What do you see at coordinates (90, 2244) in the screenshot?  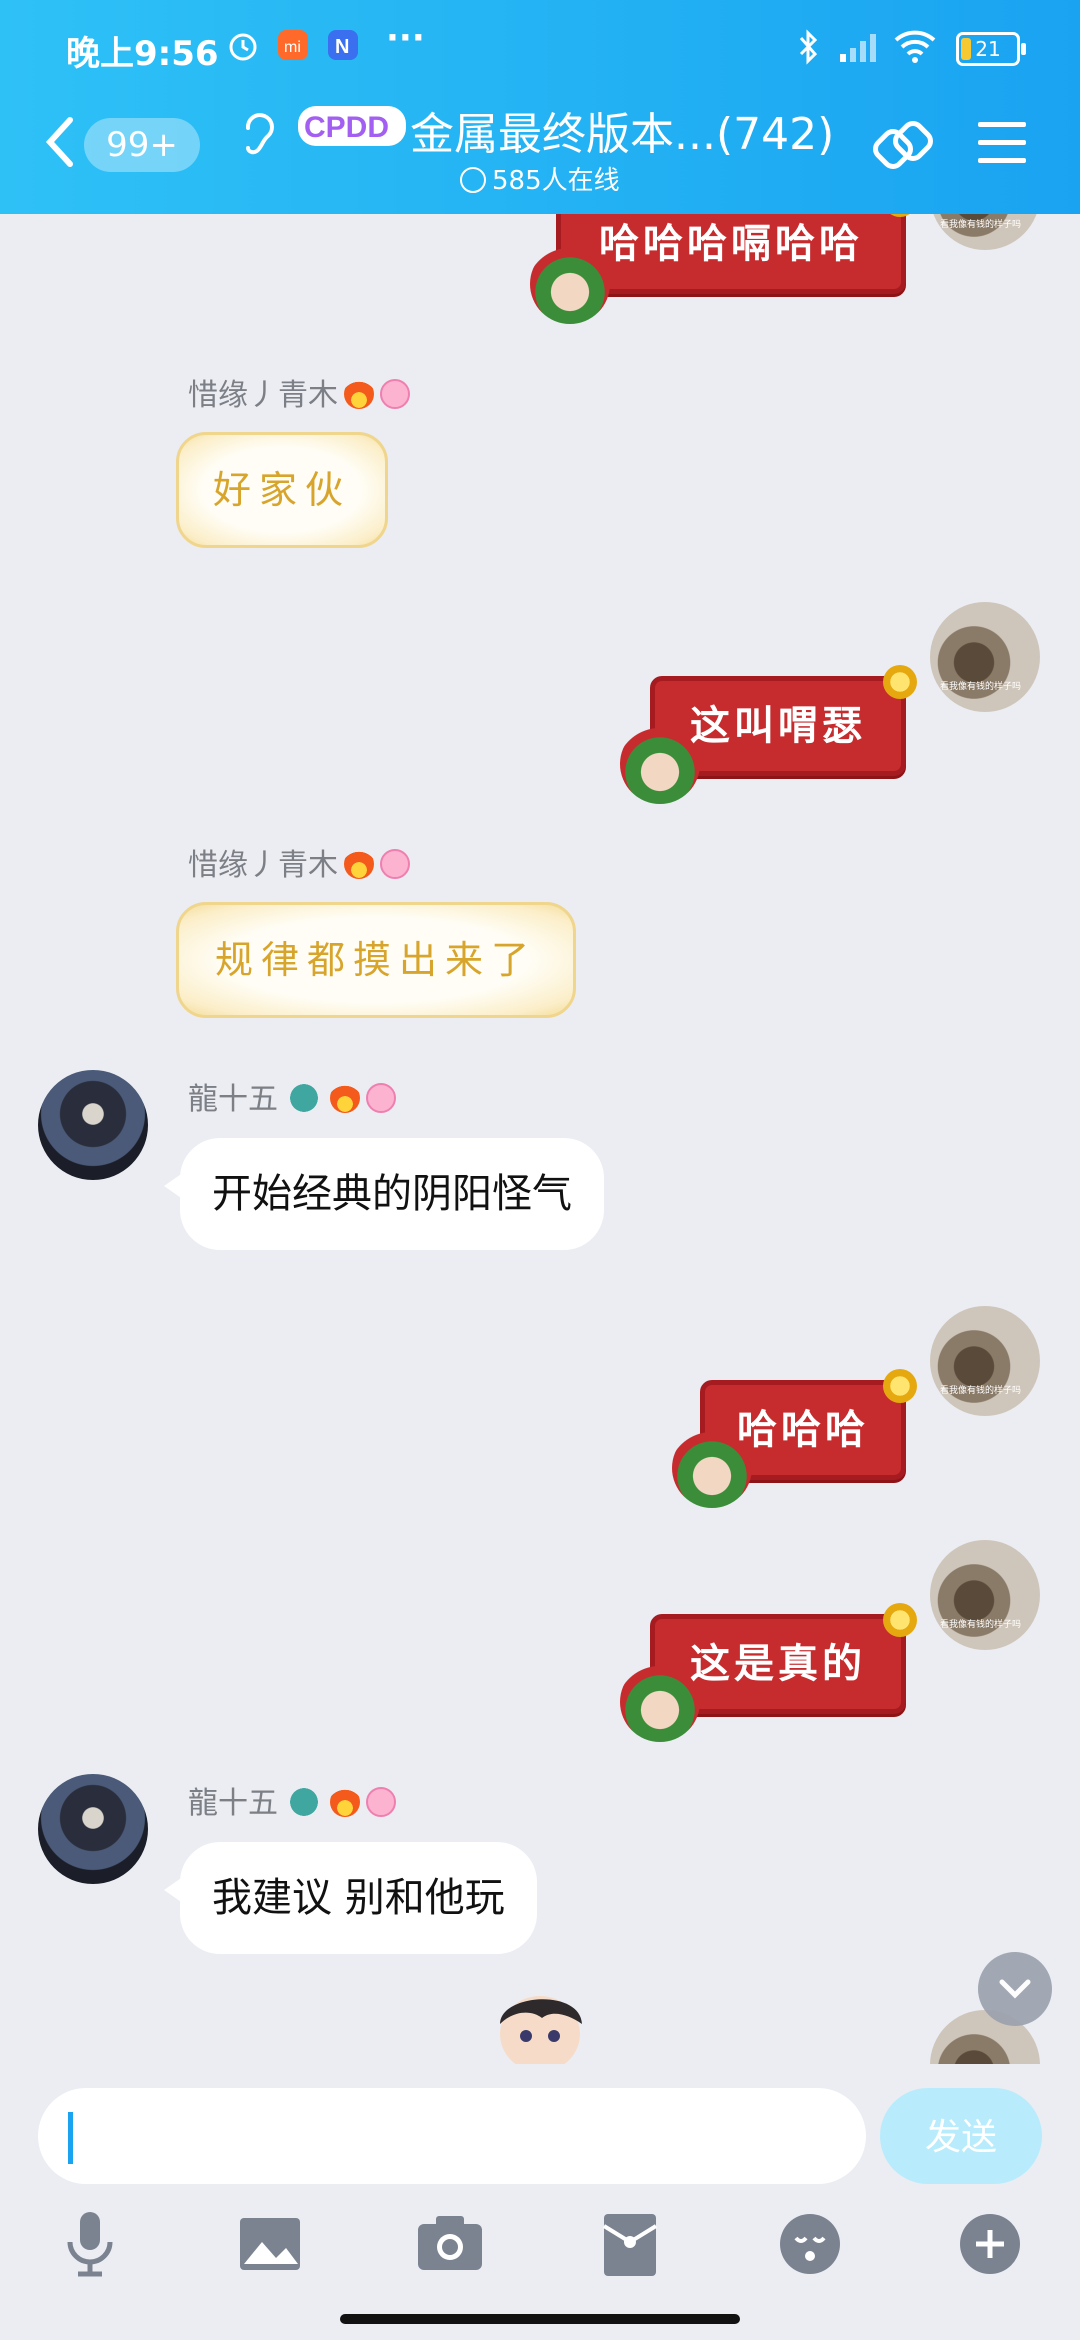 I see `mic-icon` at bounding box center [90, 2244].